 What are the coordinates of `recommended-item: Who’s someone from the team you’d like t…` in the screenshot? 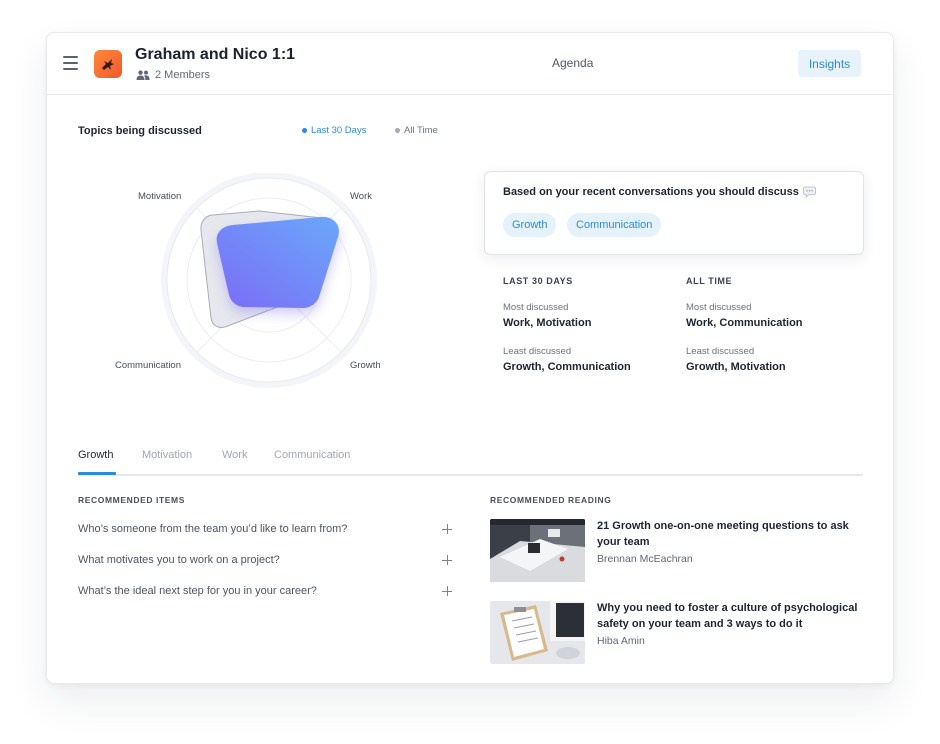 It's located at (265, 529).